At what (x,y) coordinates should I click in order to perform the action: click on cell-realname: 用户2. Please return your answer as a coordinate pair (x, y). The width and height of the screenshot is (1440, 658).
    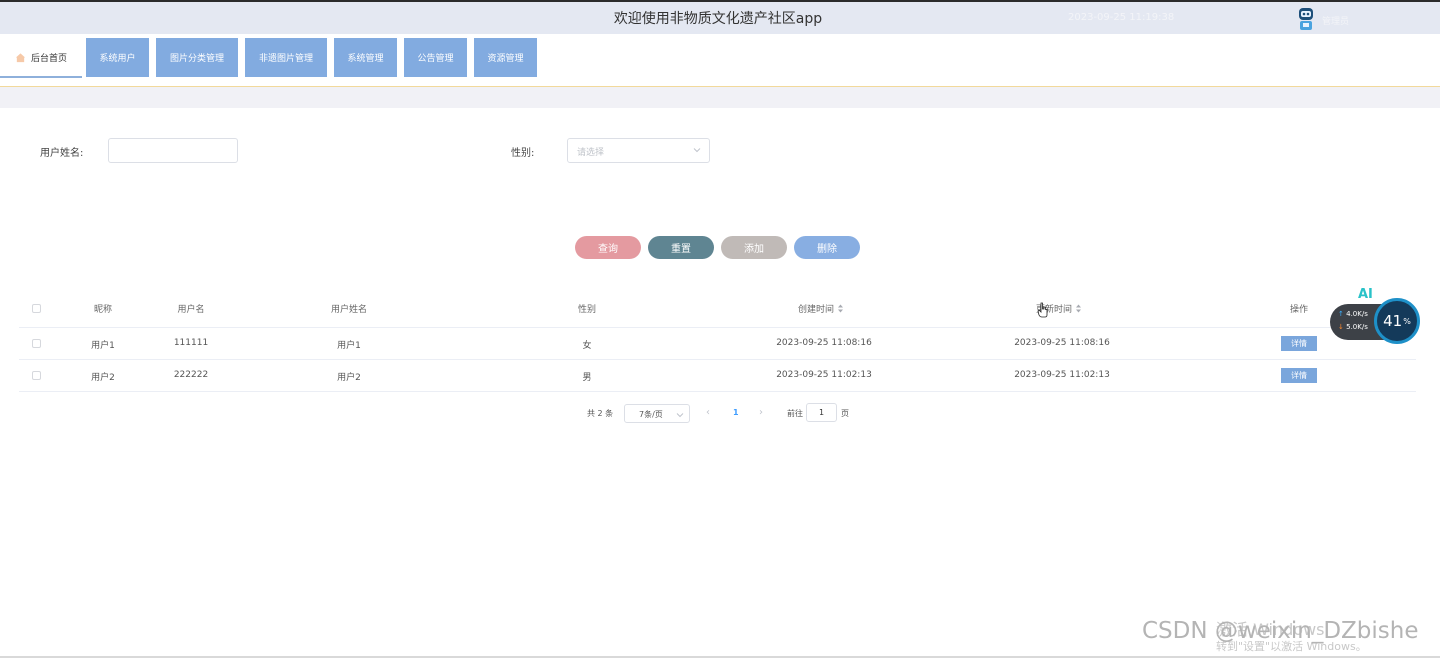
    Looking at the image, I should click on (349, 378).